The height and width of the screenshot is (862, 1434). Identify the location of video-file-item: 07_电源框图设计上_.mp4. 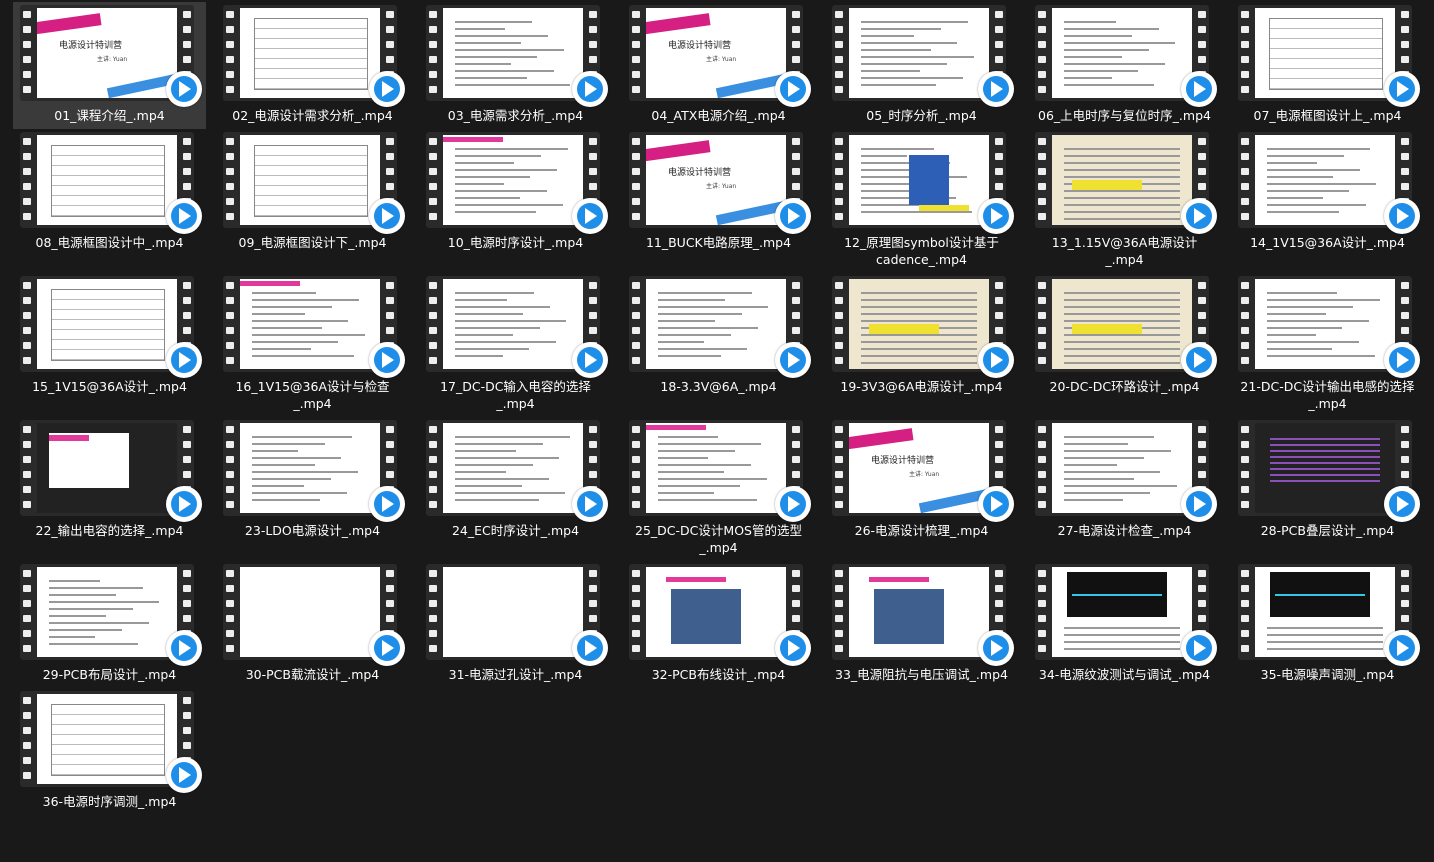
(1327, 63).